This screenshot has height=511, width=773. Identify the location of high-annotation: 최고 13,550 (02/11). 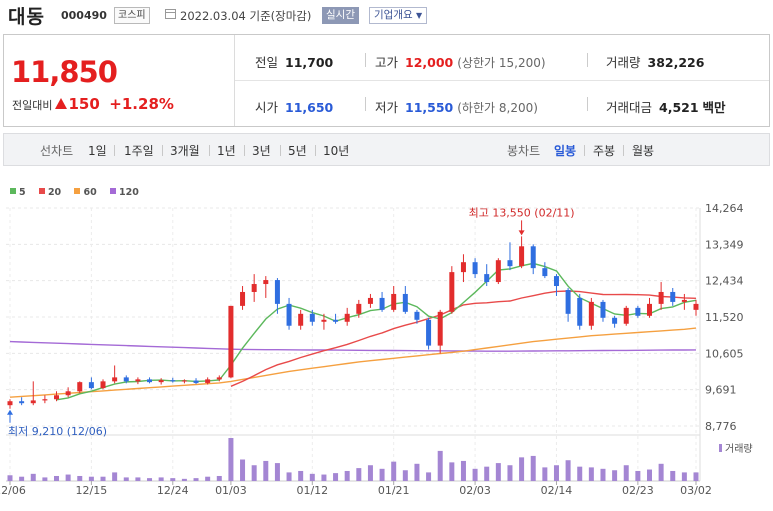
(522, 212).